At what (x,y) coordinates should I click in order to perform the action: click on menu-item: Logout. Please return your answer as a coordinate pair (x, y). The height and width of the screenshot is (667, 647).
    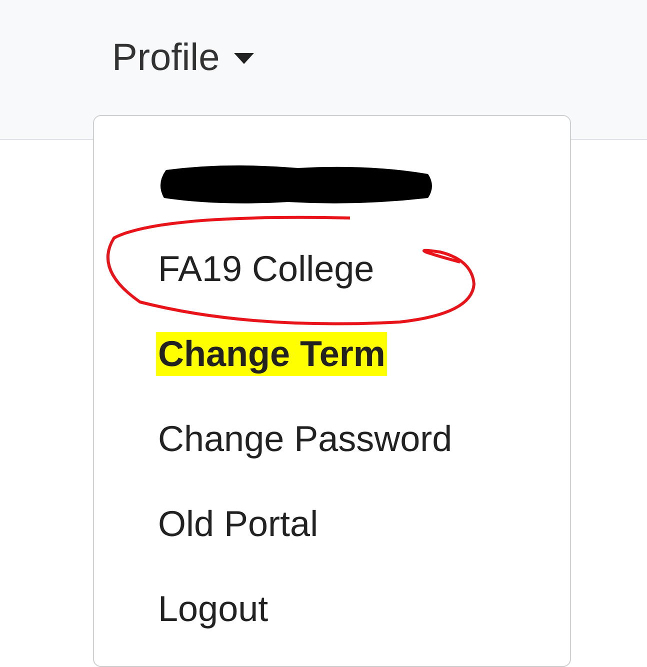
    Looking at the image, I should click on (213, 608).